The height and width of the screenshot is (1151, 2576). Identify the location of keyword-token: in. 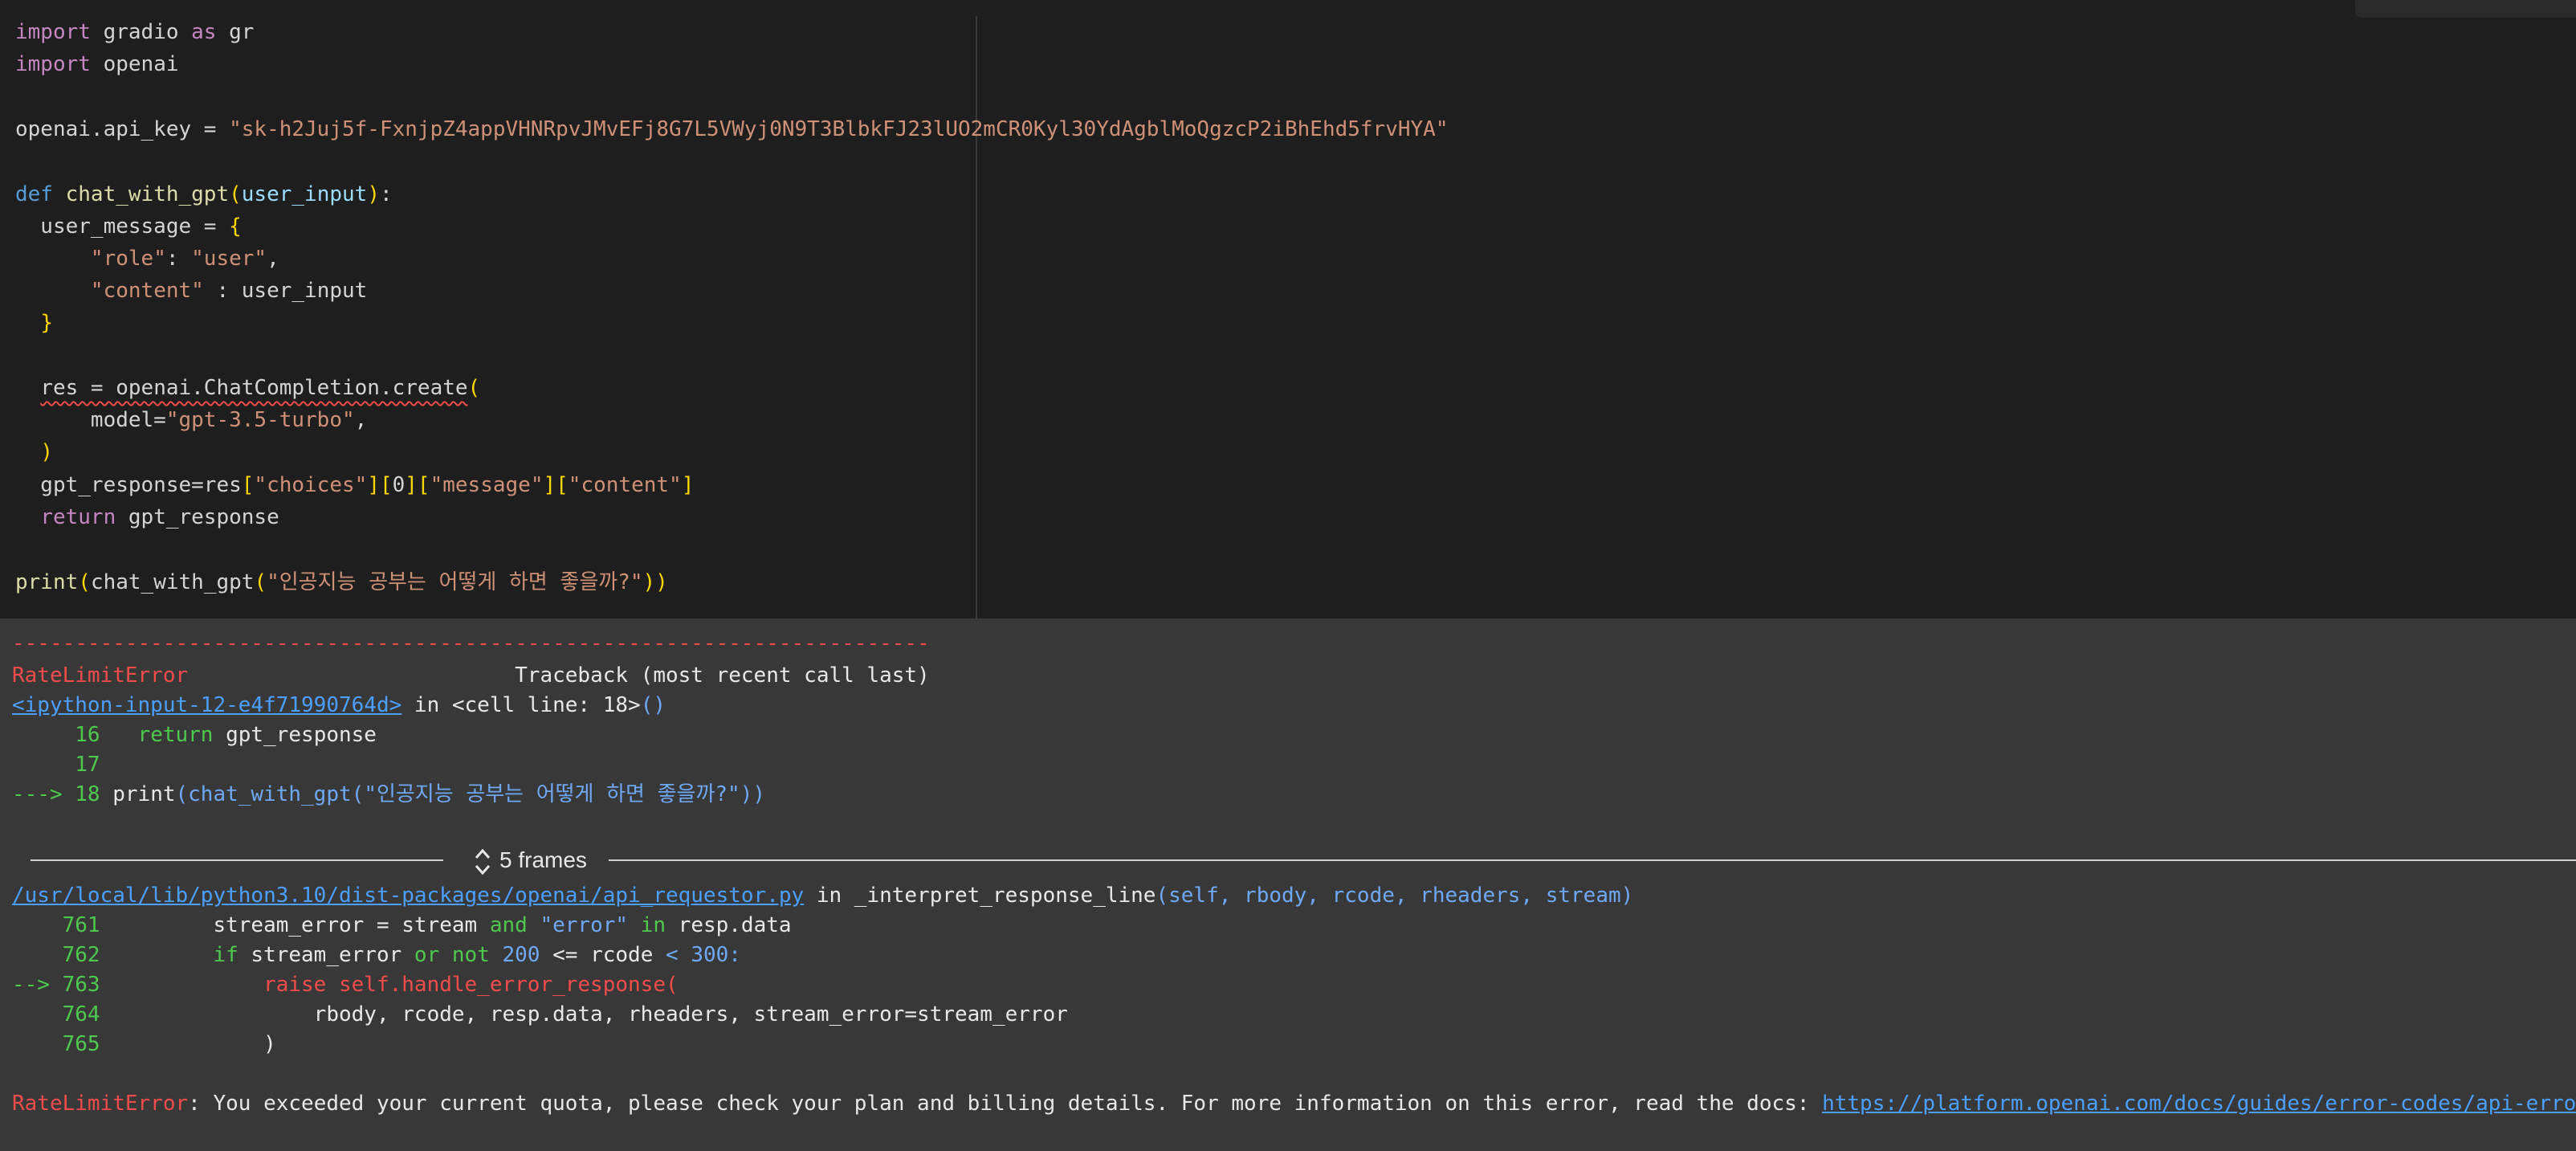
(647, 925).